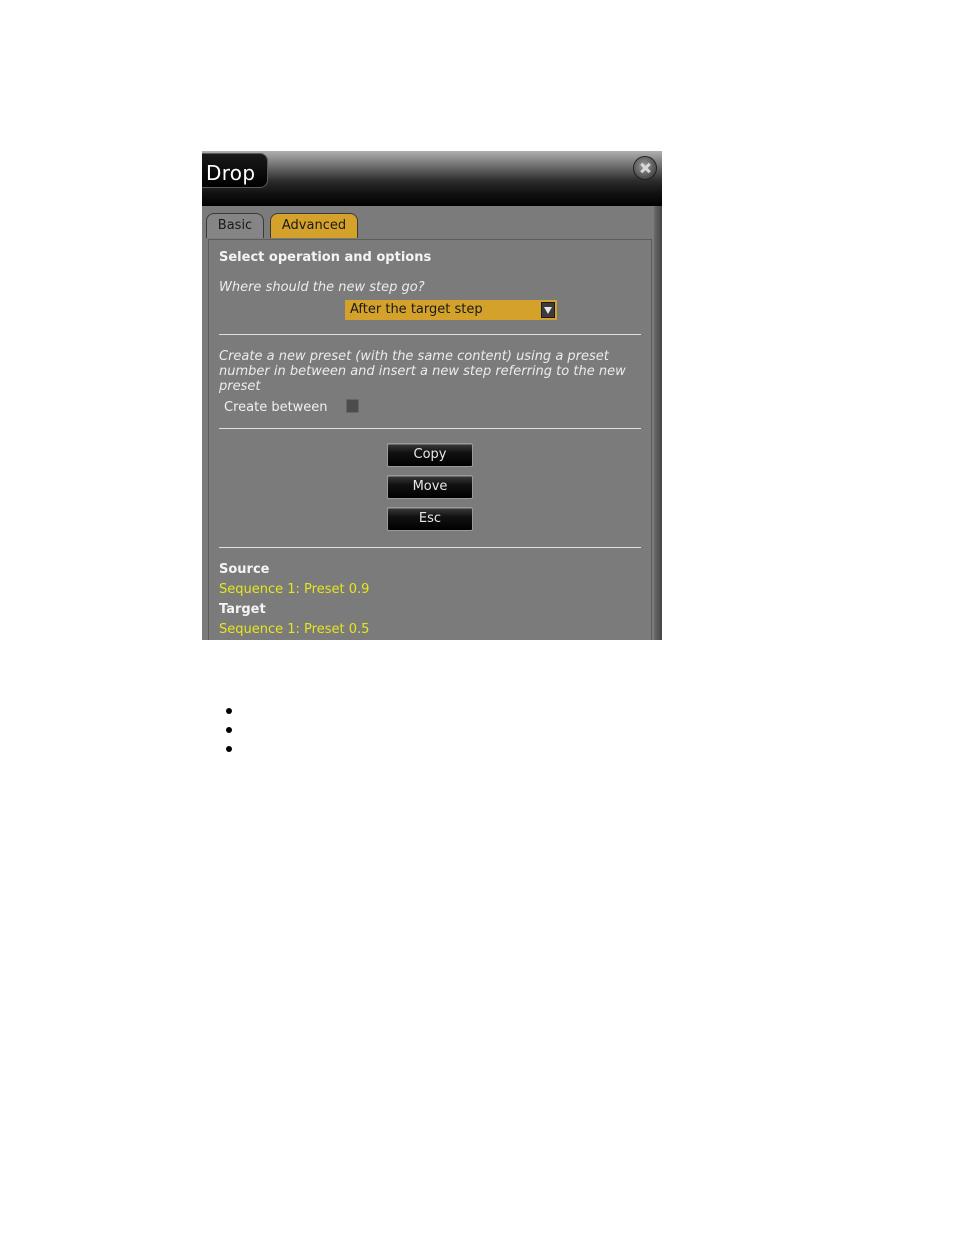 The image size is (954, 1235). Describe the element at coordinates (244, 569) in the screenshot. I see `source-label: Source` at that location.